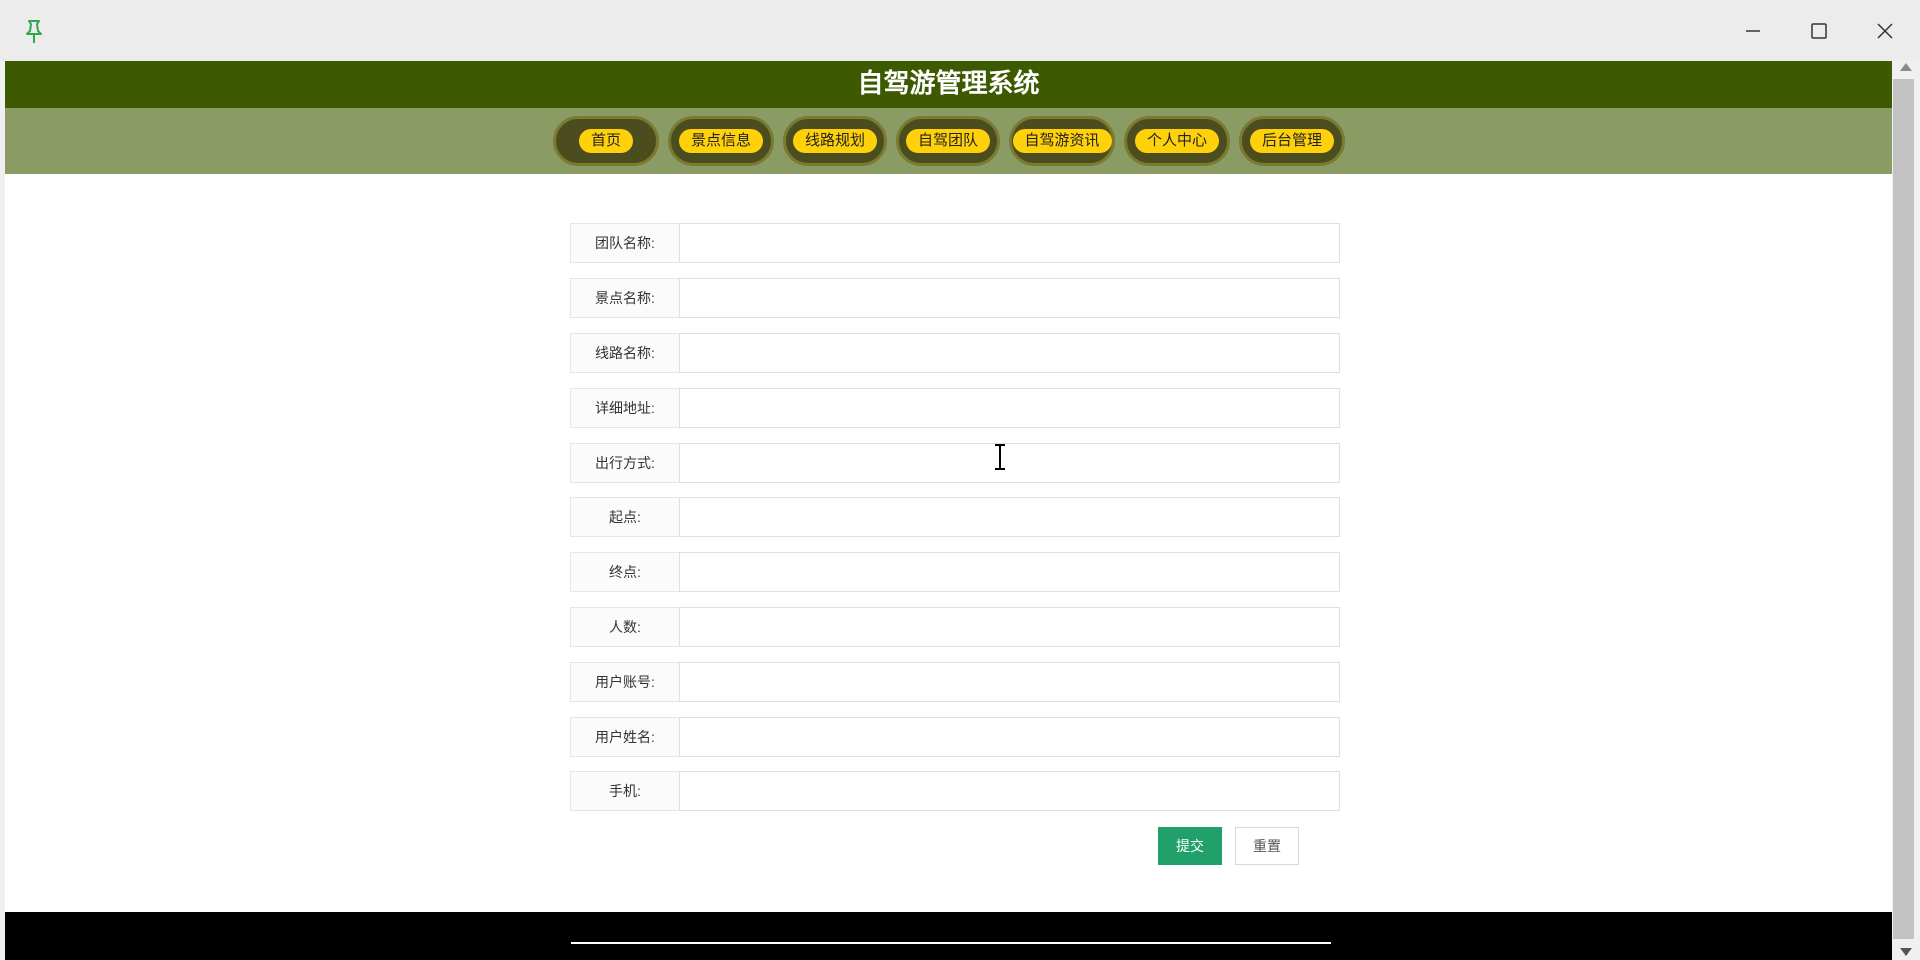 This screenshot has height=960, width=1920. I want to click on nav-item-travel-news: 自驾游资讯, so click(1062, 141).